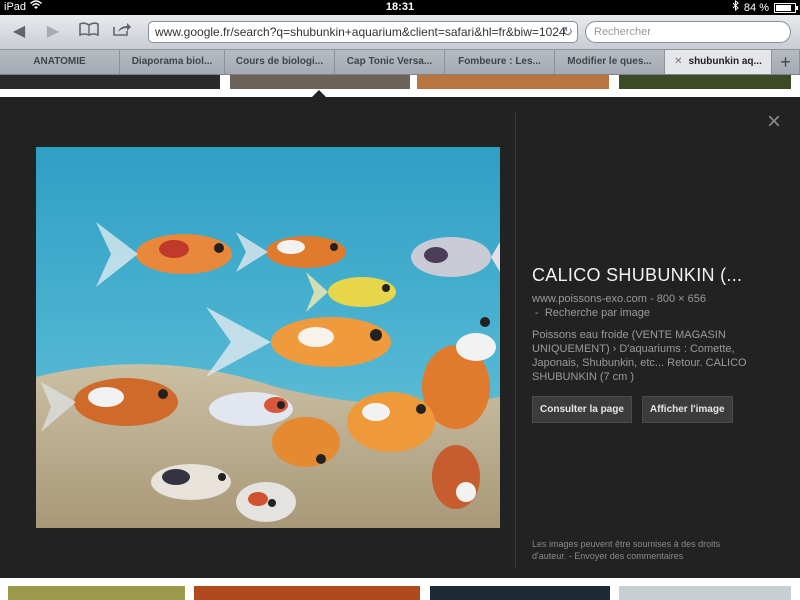 This screenshot has width=800, height=600. Describe the element at coordinates (756, 7) in the screenshot. I see `battery-percent: 84 %` at that location.